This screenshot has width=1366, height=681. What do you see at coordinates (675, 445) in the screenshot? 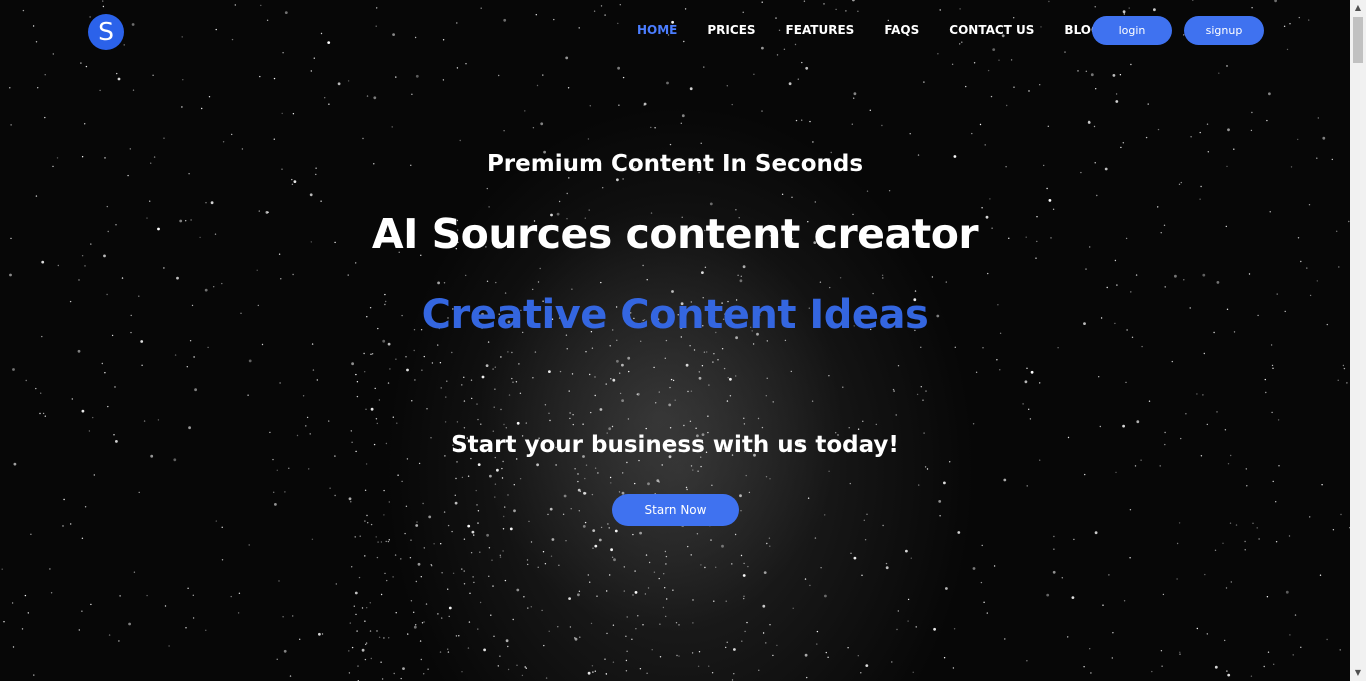
I see `hero-subline: Start your business with us today!` at bounding box center [675, 445].